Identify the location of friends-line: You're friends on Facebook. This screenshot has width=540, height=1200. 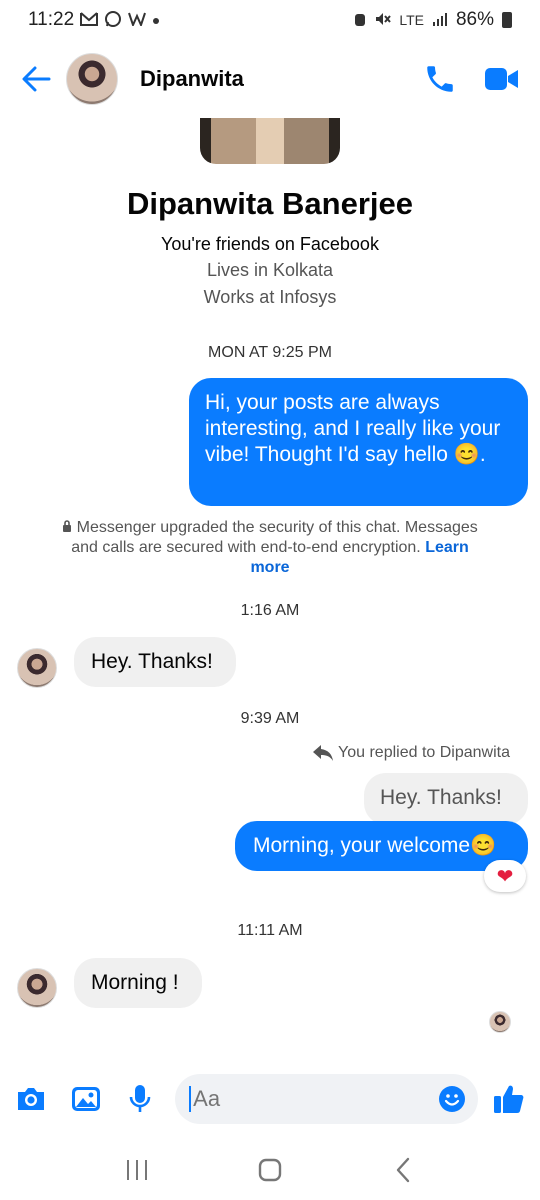
(270, 244).